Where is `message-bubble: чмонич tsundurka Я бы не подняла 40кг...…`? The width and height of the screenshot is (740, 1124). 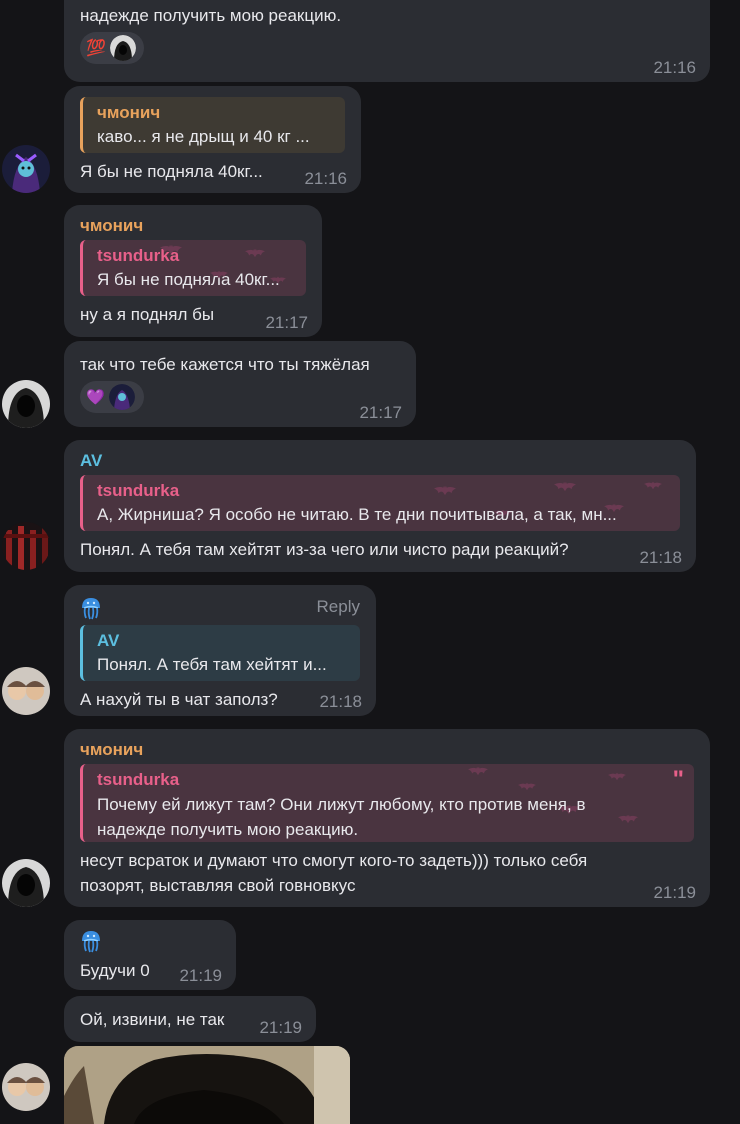 message-bubble: чмонич tsundurka Я бы не подняла 40кг...… is located at coordinates (193, 271).